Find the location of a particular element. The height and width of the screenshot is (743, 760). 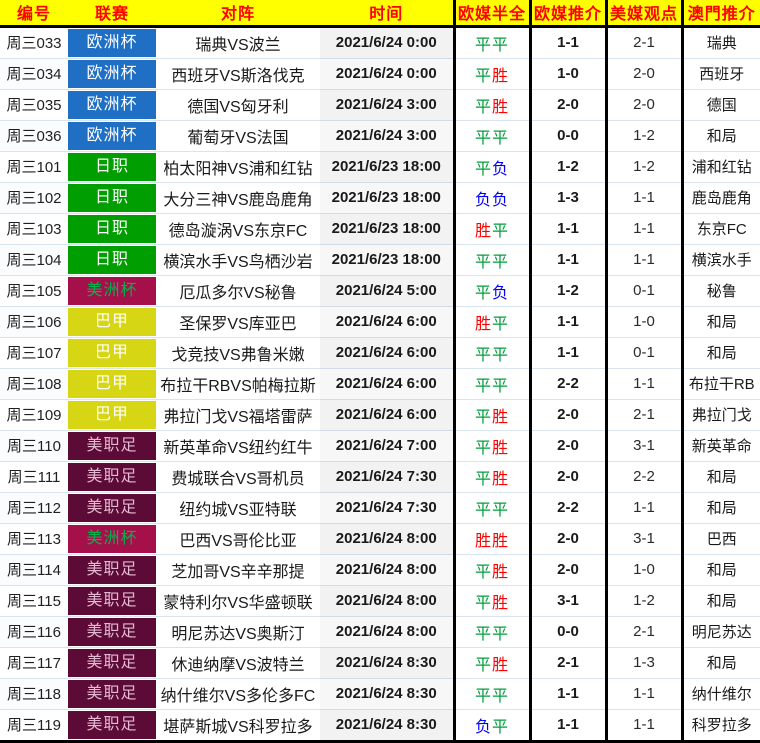

cell-time: 2021/6/24 8:00 is located at coordinates (387, 601).